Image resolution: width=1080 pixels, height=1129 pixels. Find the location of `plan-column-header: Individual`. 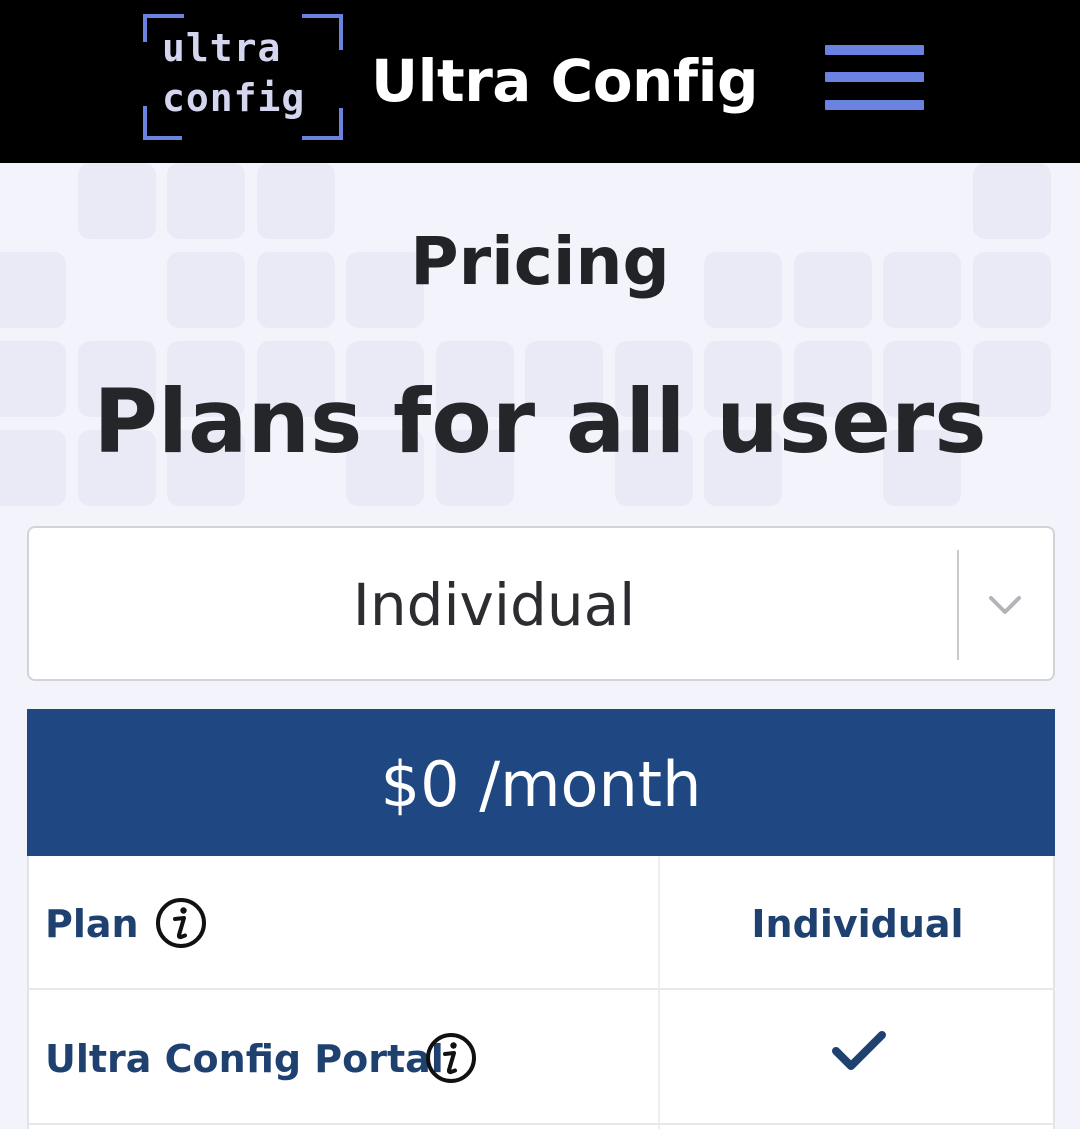

plan-column-header: Individual is located at coordinates (857, 924).